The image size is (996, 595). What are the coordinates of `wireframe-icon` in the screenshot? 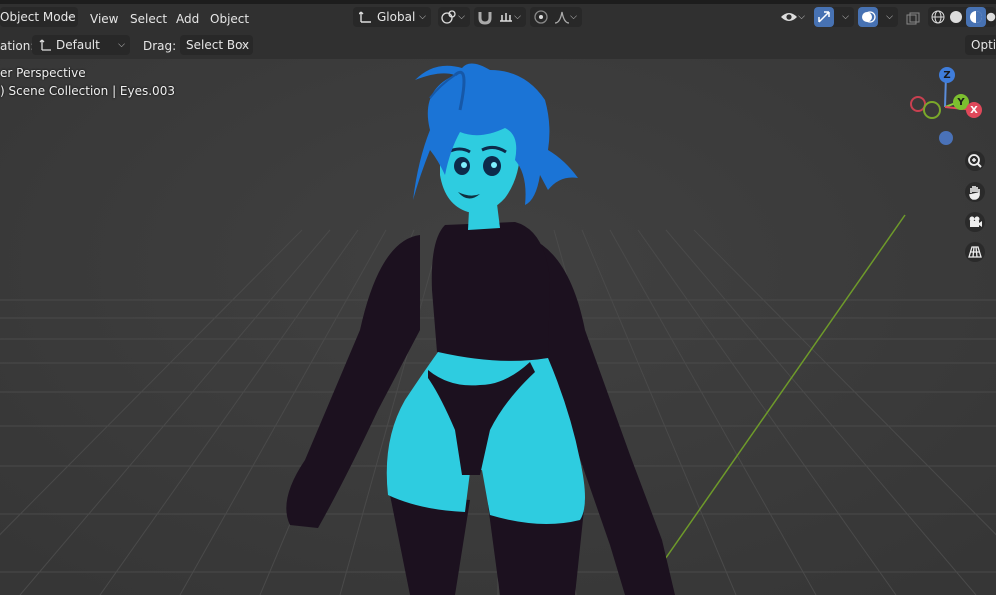 It's located at (938, 17).